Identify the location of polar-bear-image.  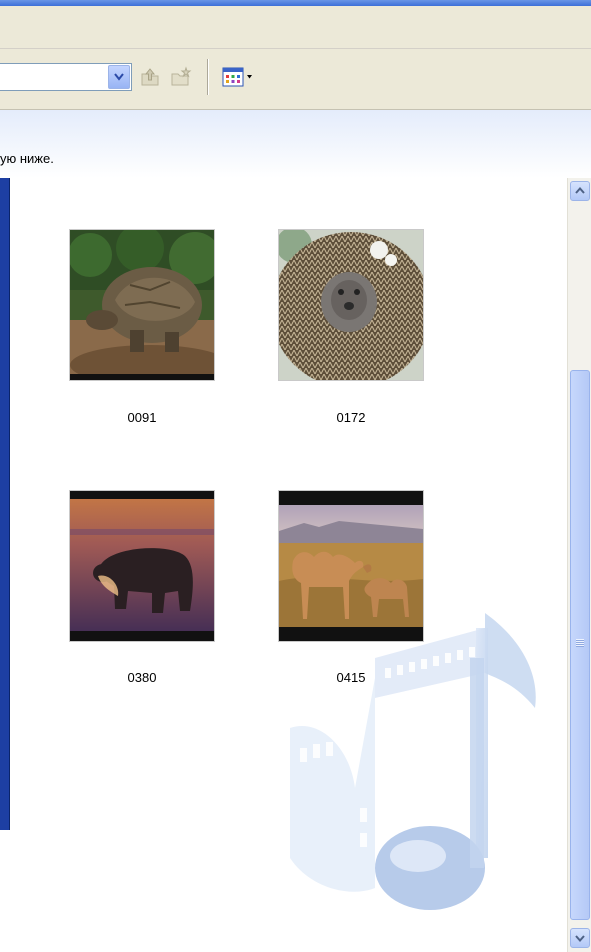
(142, 566).